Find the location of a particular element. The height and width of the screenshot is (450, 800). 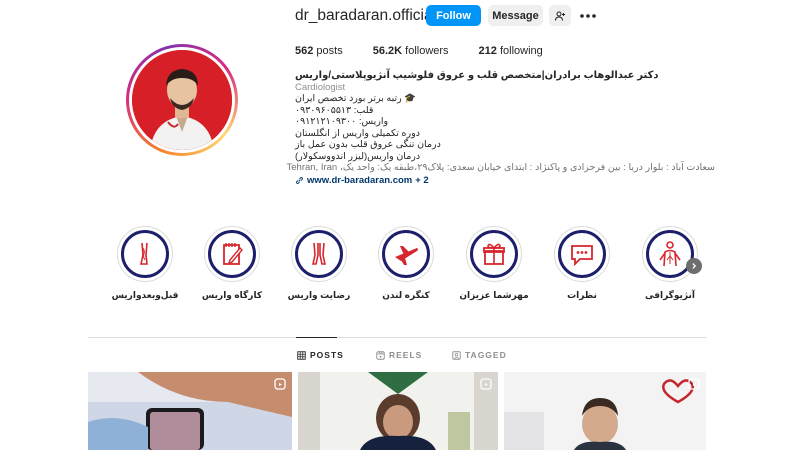

bio-line: 🎓 رتبه برتر بورد تخصص ایران is located at coordinates (356, 98).